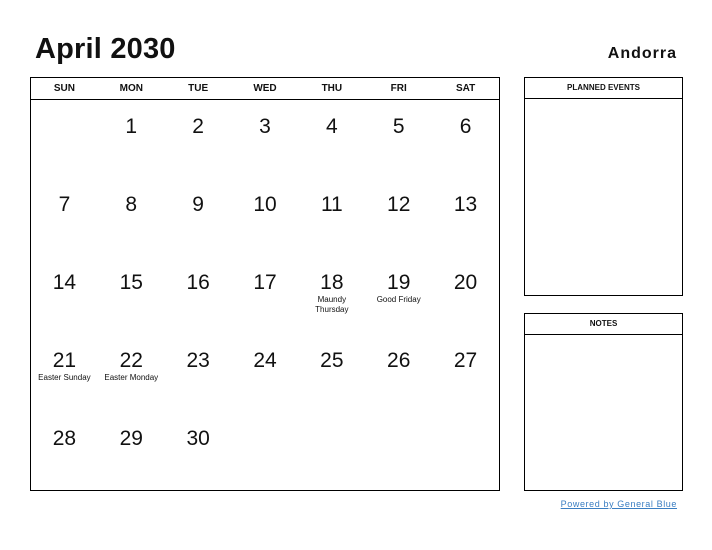 This screenshot has width=712, height=550. Describe the element at coordinates (398, 373) in the screenshot. I see `day-cell: 26` at that location.